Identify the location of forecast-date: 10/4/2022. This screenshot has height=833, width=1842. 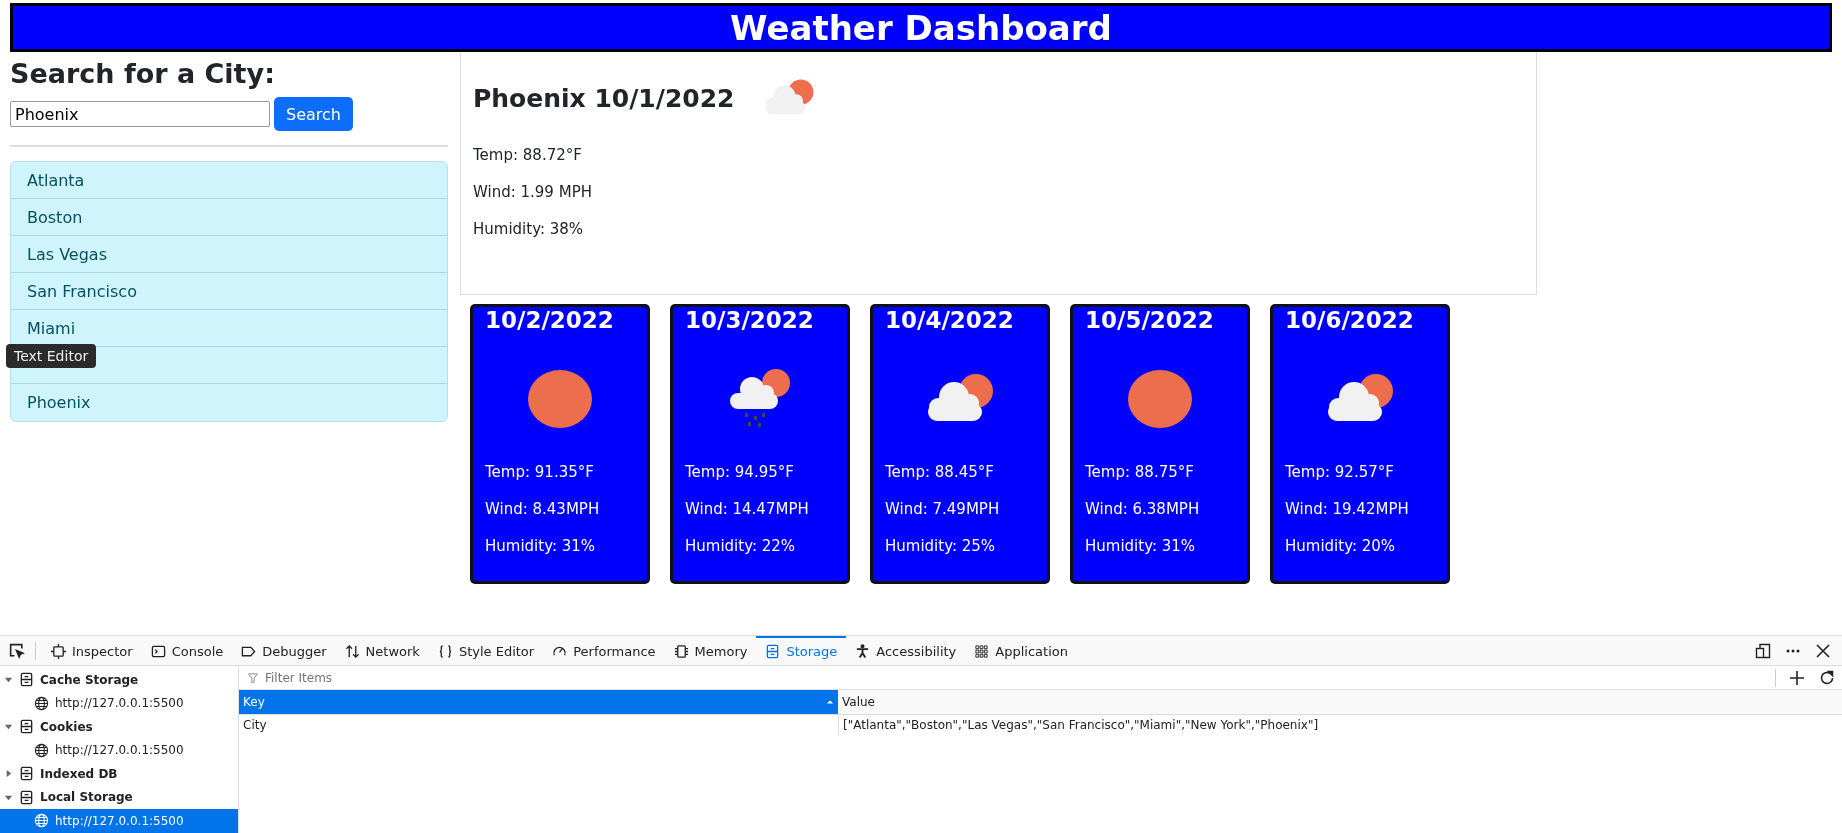
(950, 320).